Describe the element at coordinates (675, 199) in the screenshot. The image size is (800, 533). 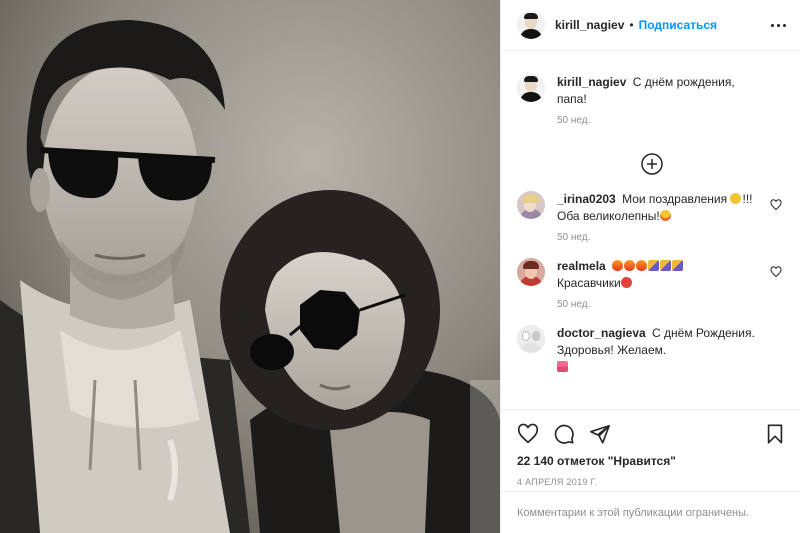
I see `comment-text-start: Мои поздравления` at that location.